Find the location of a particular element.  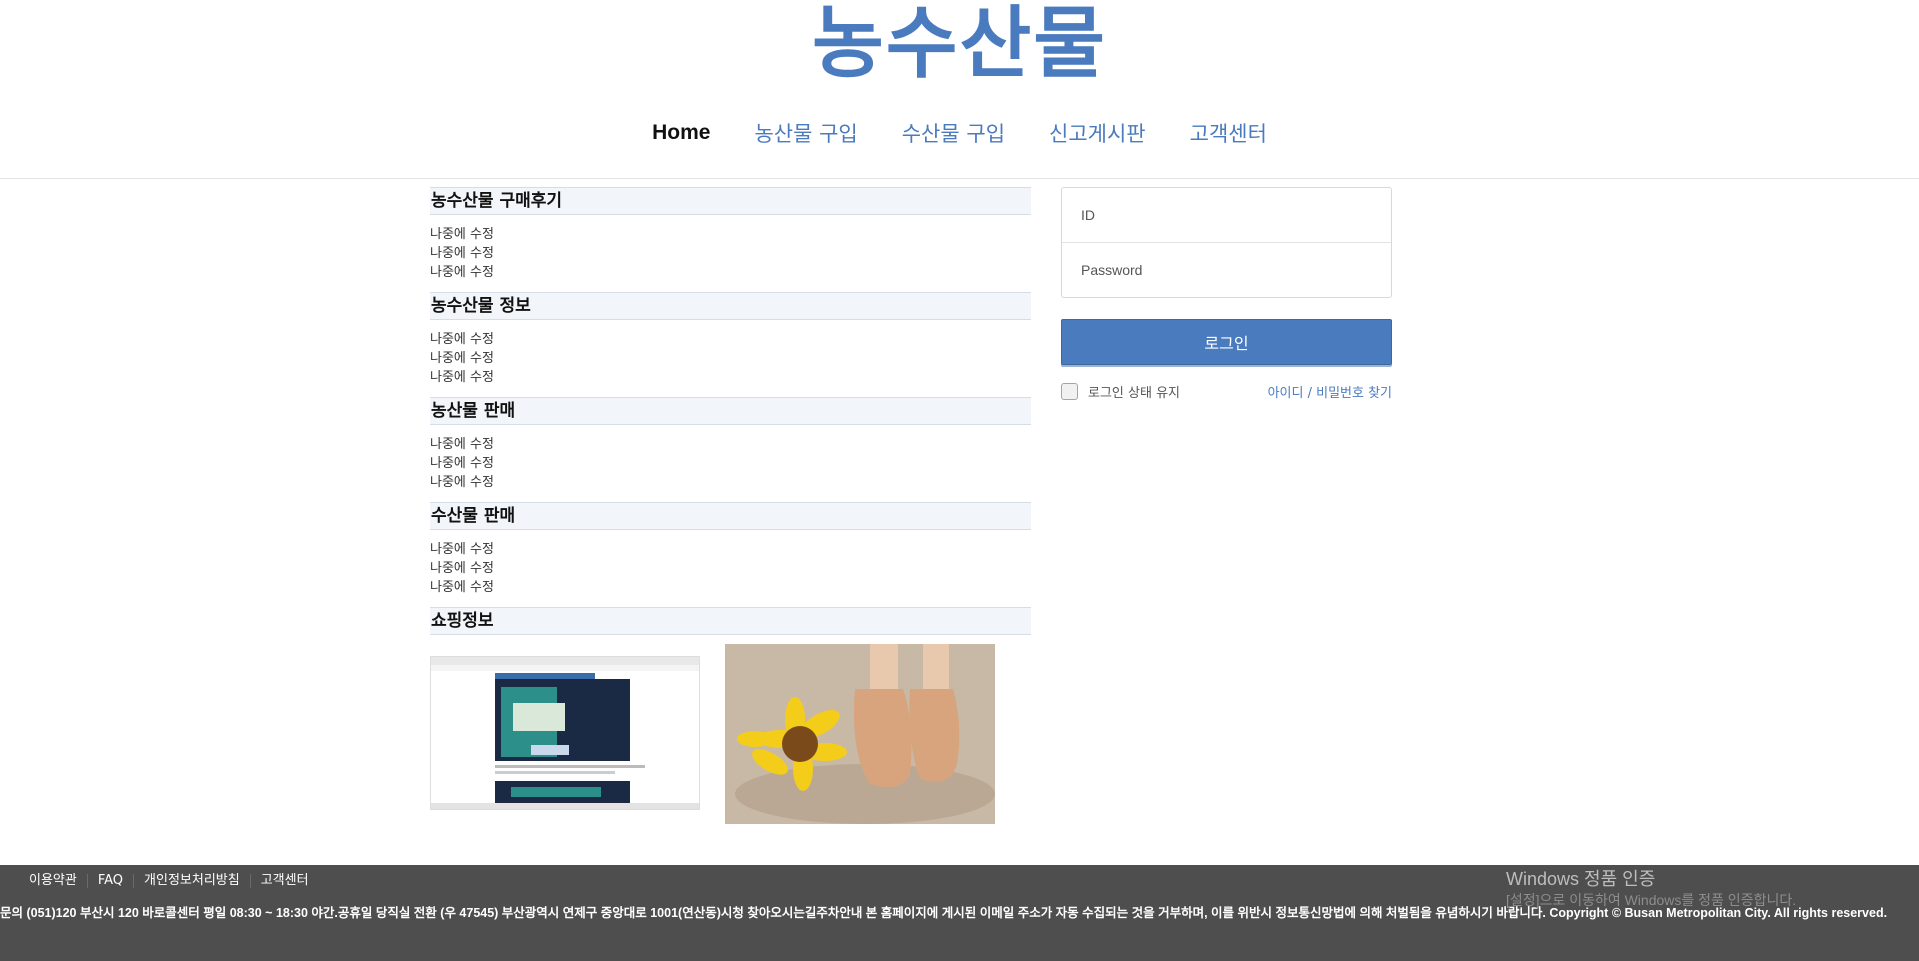

section-title: 수산물 판매 is located at coordinates (730, 516).